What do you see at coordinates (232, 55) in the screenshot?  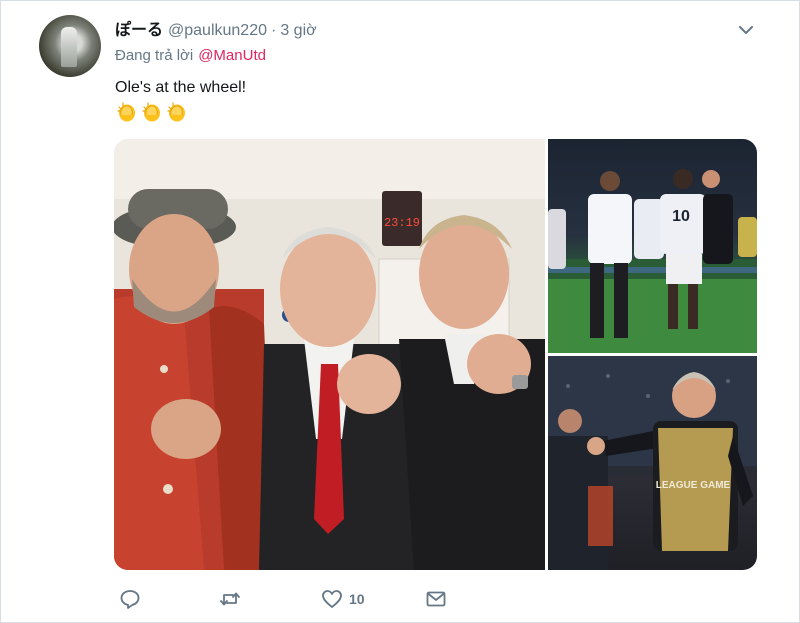 I see `reply-mention-link: @ManUtd` at bounding box center [232, 55].